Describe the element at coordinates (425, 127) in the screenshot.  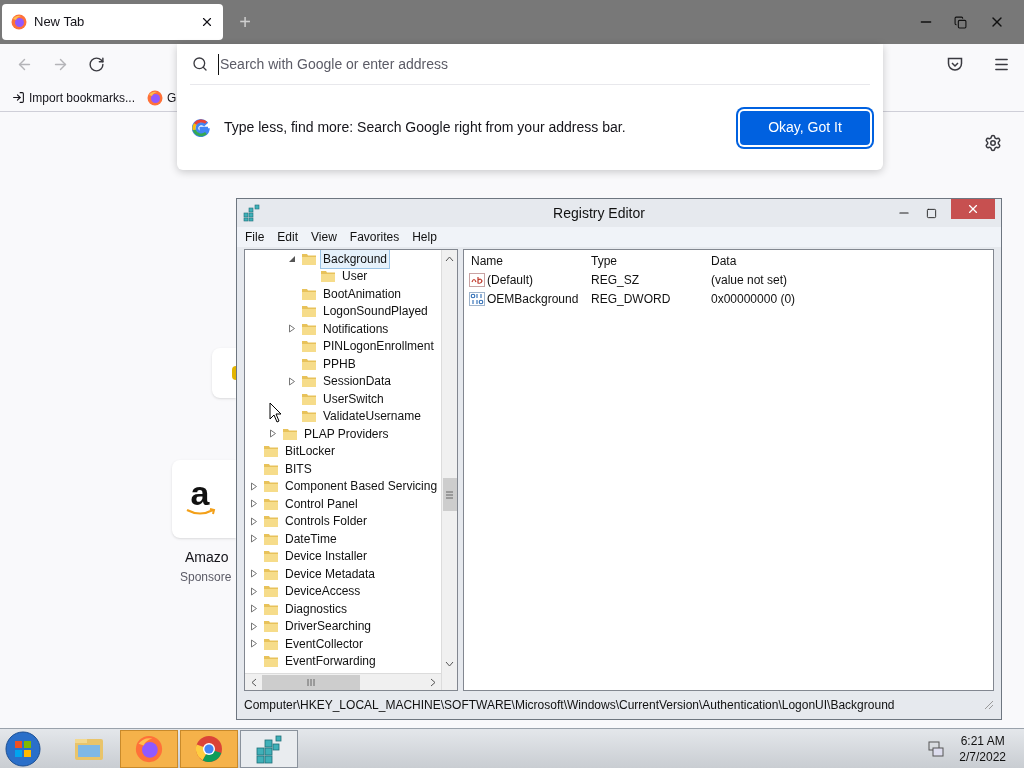
I see `suggestion-message: Type less, find more: Search Google right from your address bar.` at that location.